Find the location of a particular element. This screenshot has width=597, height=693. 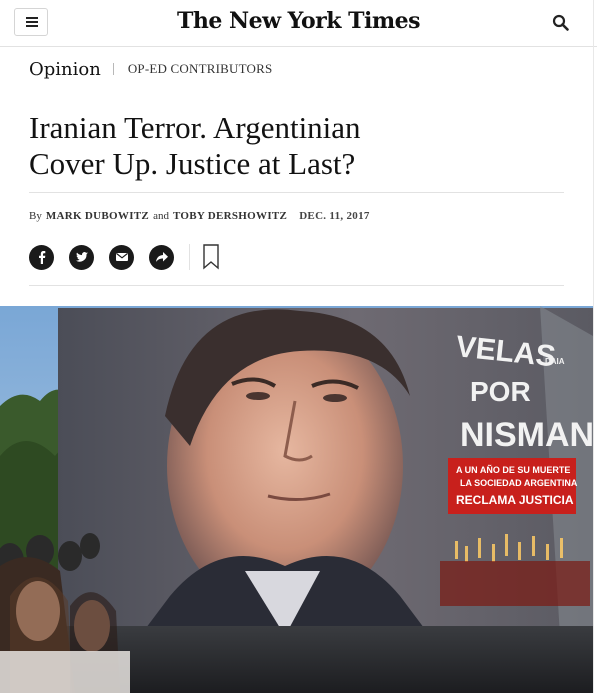

section-kicker: OP-ED CONTRIBUTORS is located at coordinates (200, 69).